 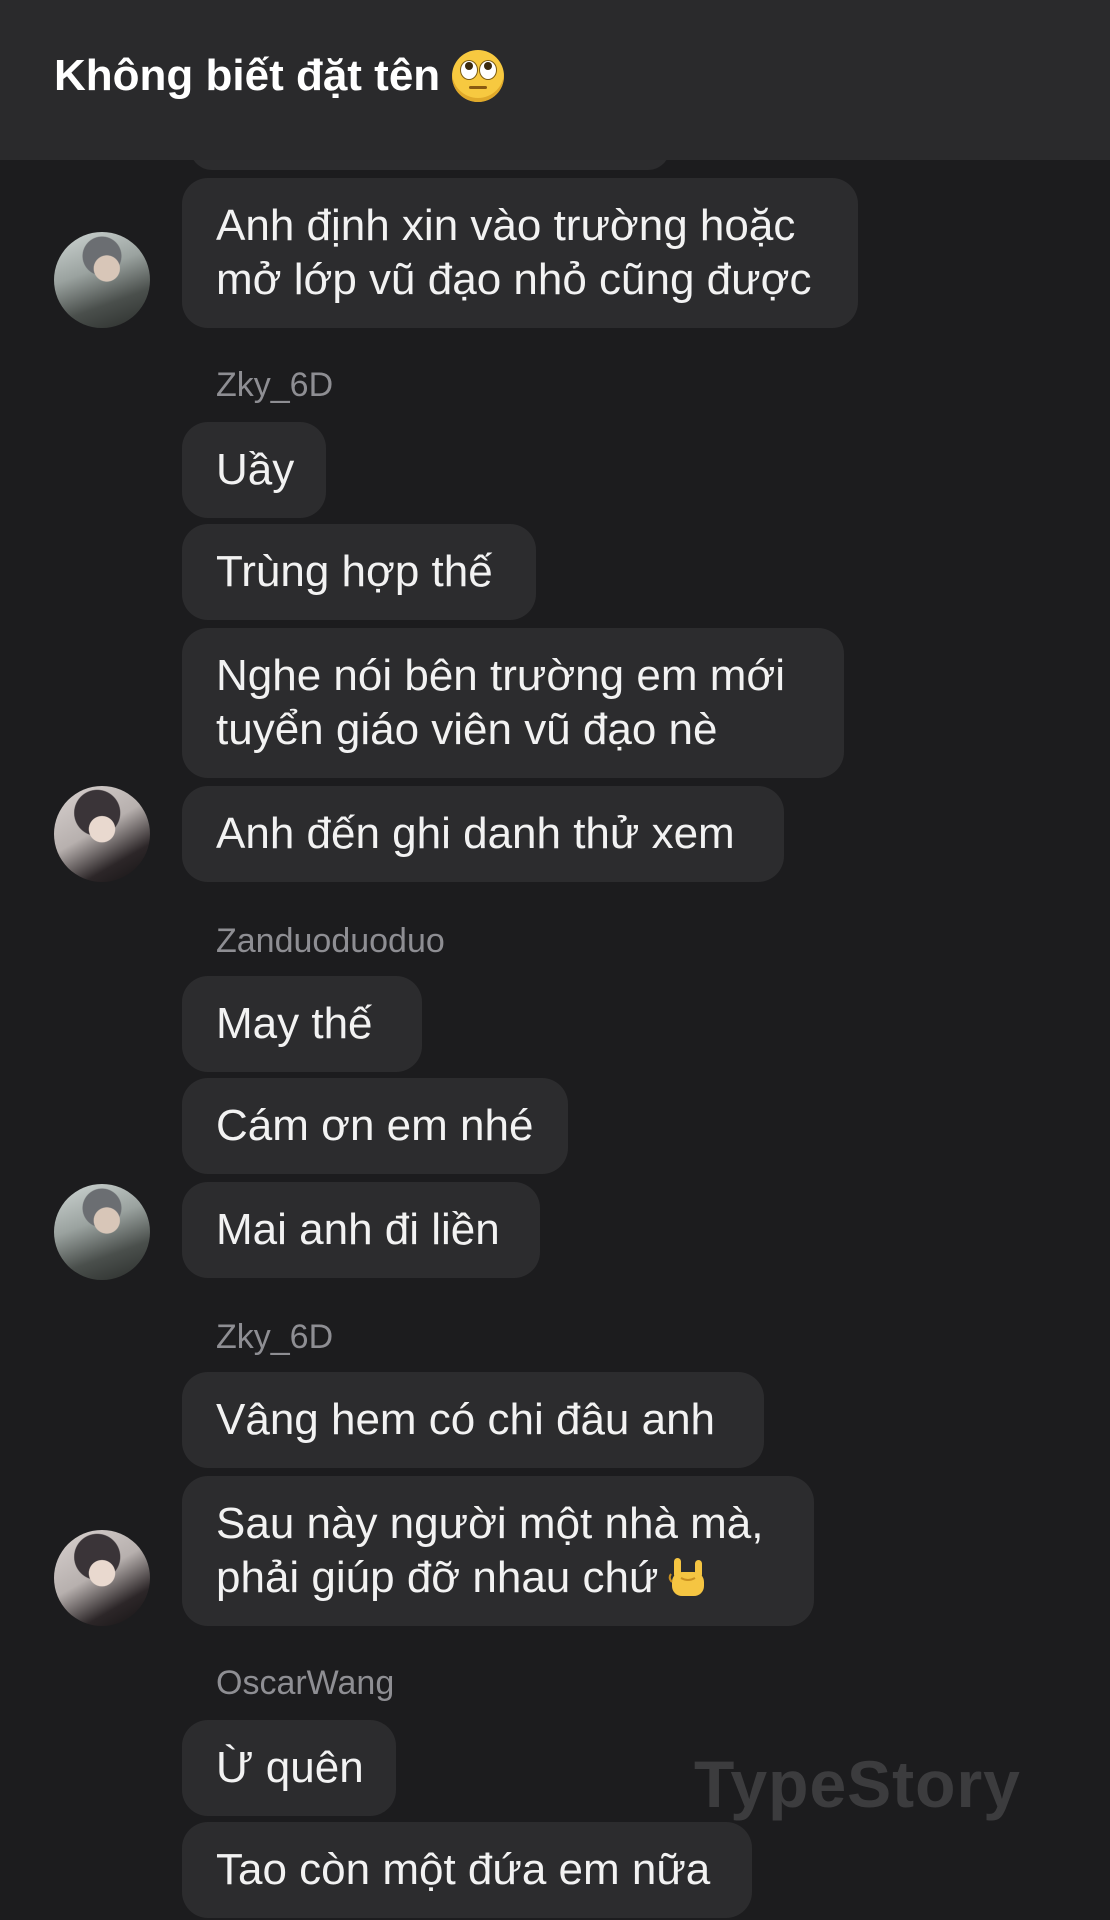 I want to click on message-text: Ừ quên, so click(x=290, y=1767).